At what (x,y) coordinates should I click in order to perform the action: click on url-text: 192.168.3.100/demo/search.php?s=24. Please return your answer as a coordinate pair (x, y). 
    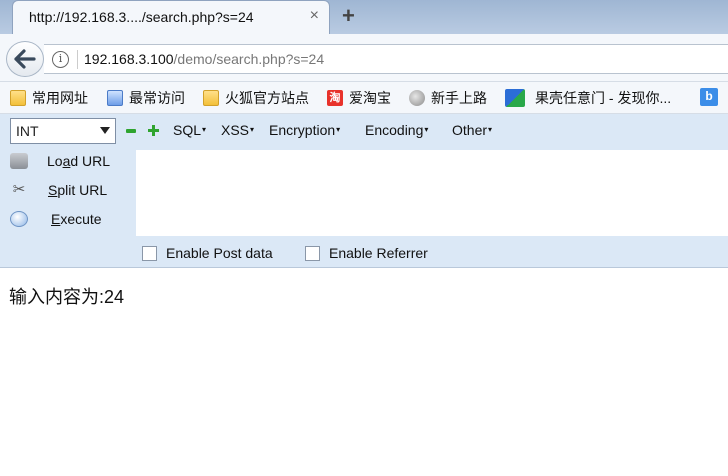
    Looking at the image, I should click on (204, 59).